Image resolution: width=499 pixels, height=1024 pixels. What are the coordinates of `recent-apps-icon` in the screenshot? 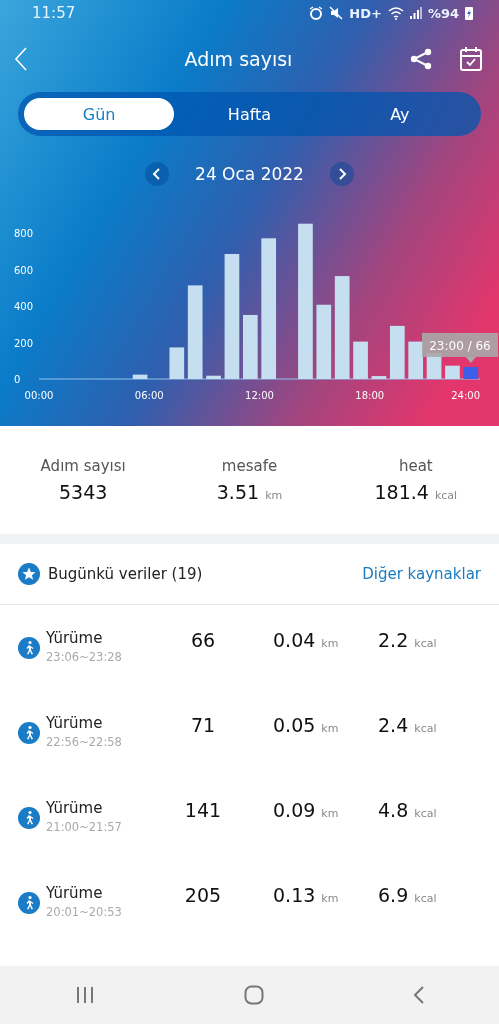 It's located at (84, 995).